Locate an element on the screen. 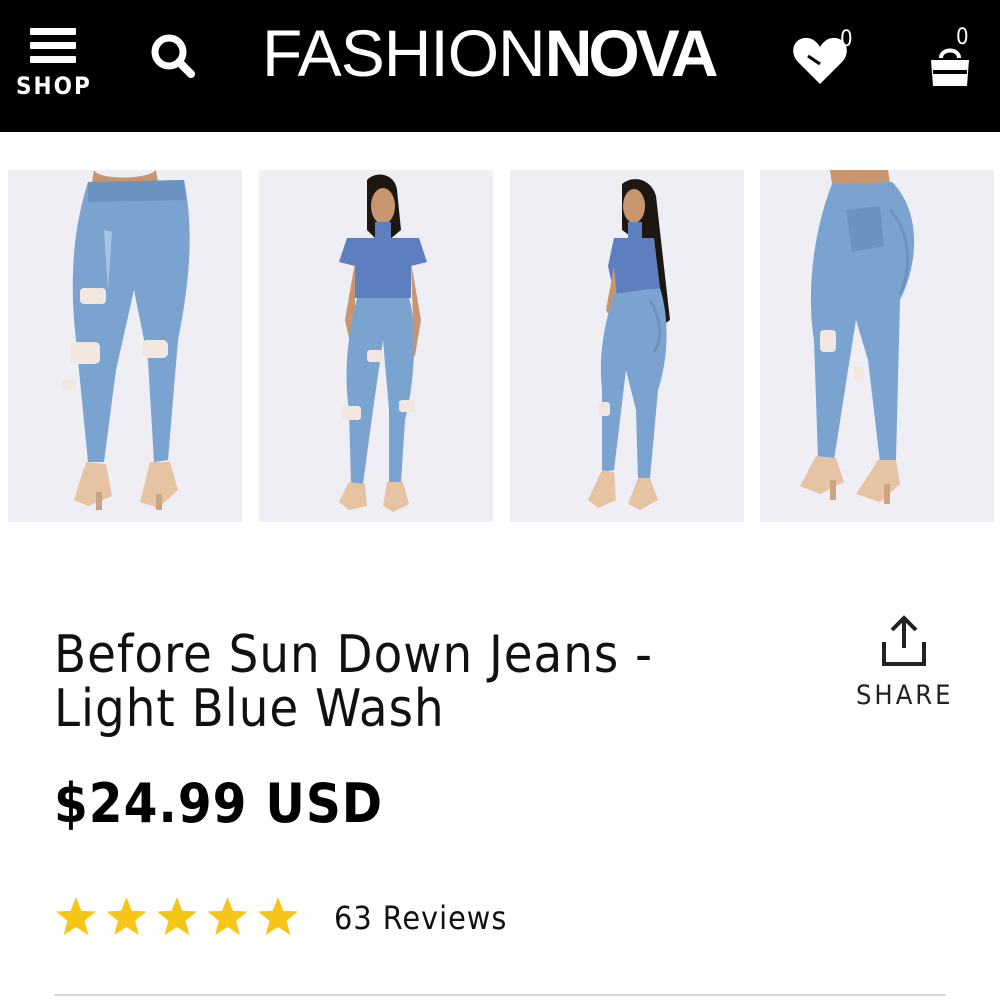 Image resolution: width=1000 pixels, height=1000 pixels. top-nav-bar: SHOP FASHIONNOVA 0 0 is located at coordinates (500, 66).